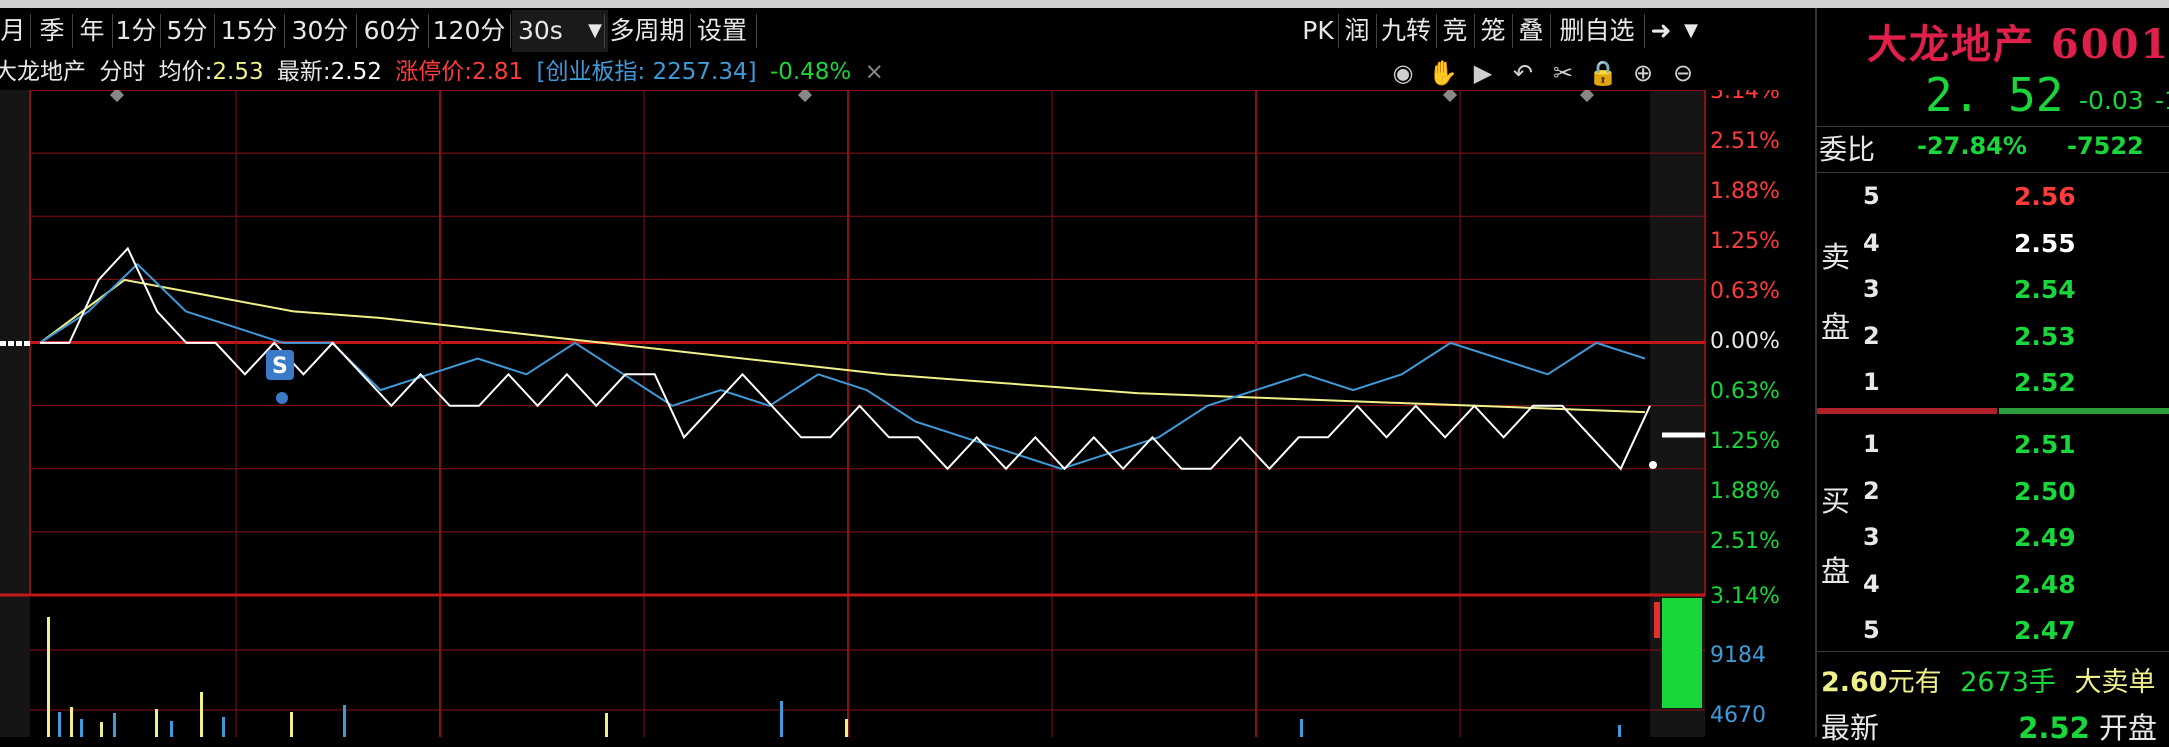 This screenshot has width=2169, height=747. I want to click on avg-label: 均价:, so click(185, 72).